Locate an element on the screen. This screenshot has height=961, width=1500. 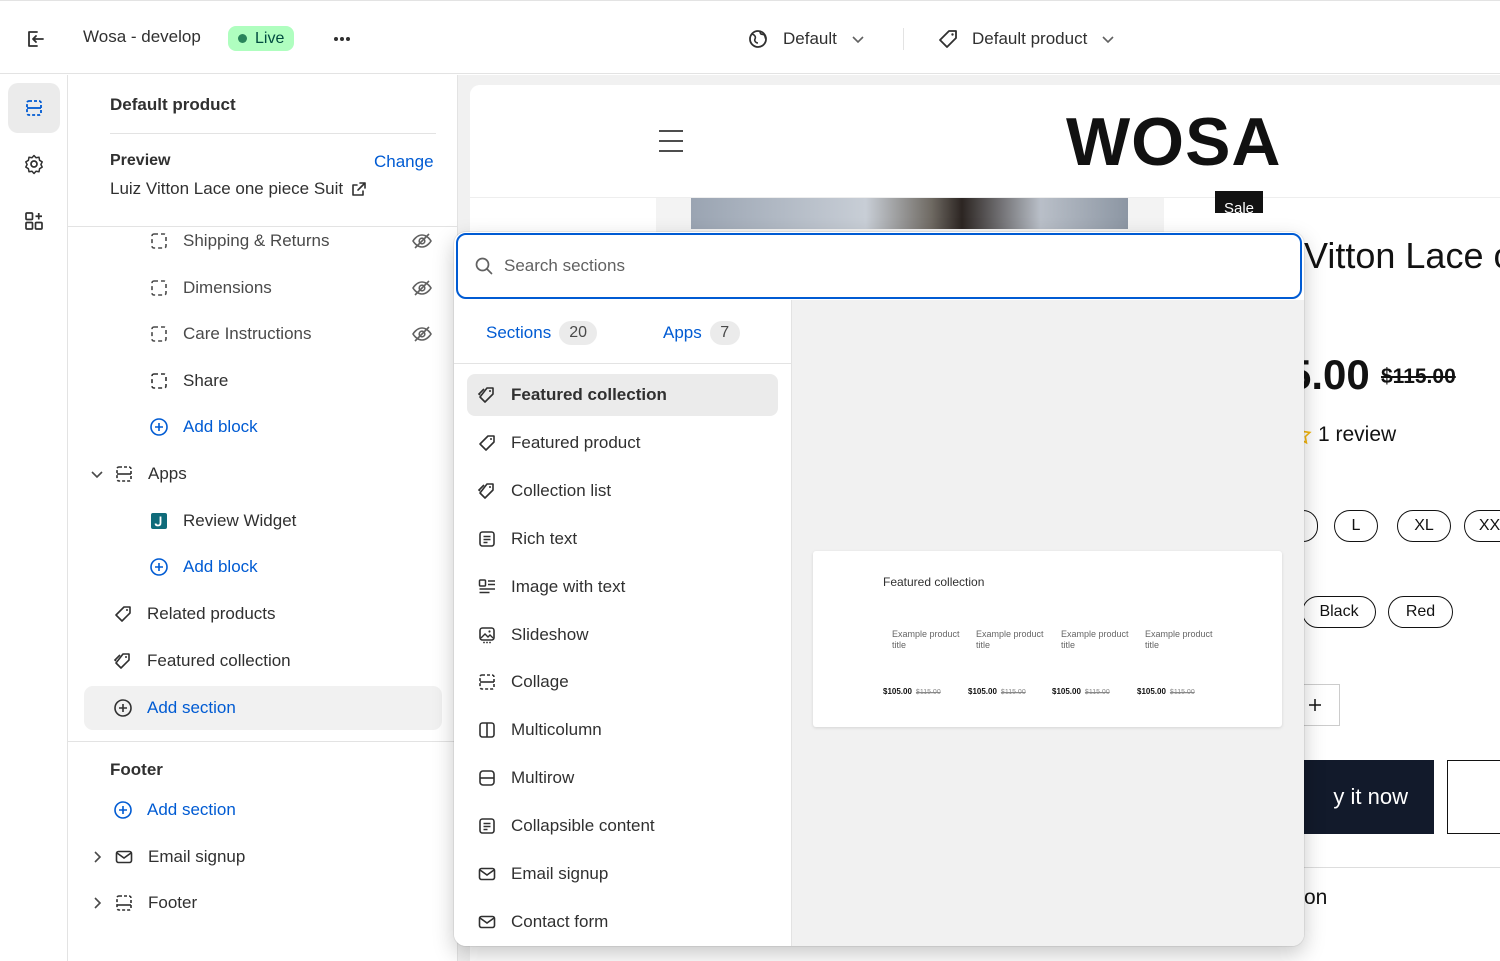
section-option-image-with-text: Image with text is located at coordinates (622, 587).